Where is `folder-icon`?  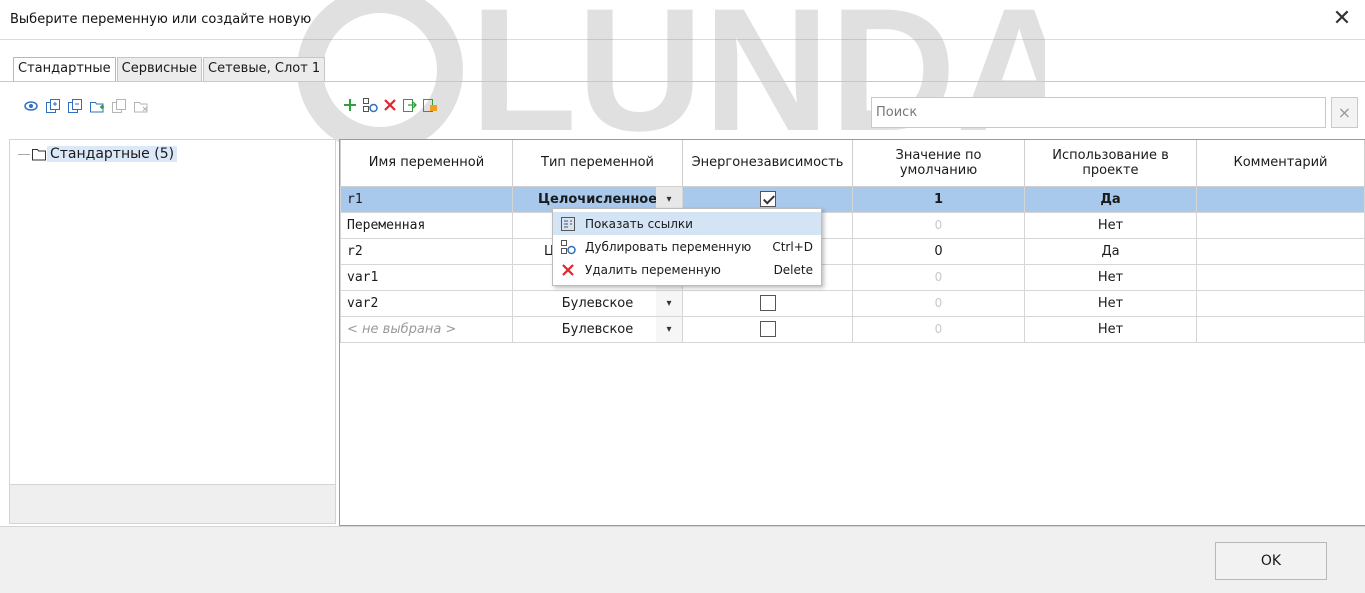
folder-icon is located at coordinates (39, 154).